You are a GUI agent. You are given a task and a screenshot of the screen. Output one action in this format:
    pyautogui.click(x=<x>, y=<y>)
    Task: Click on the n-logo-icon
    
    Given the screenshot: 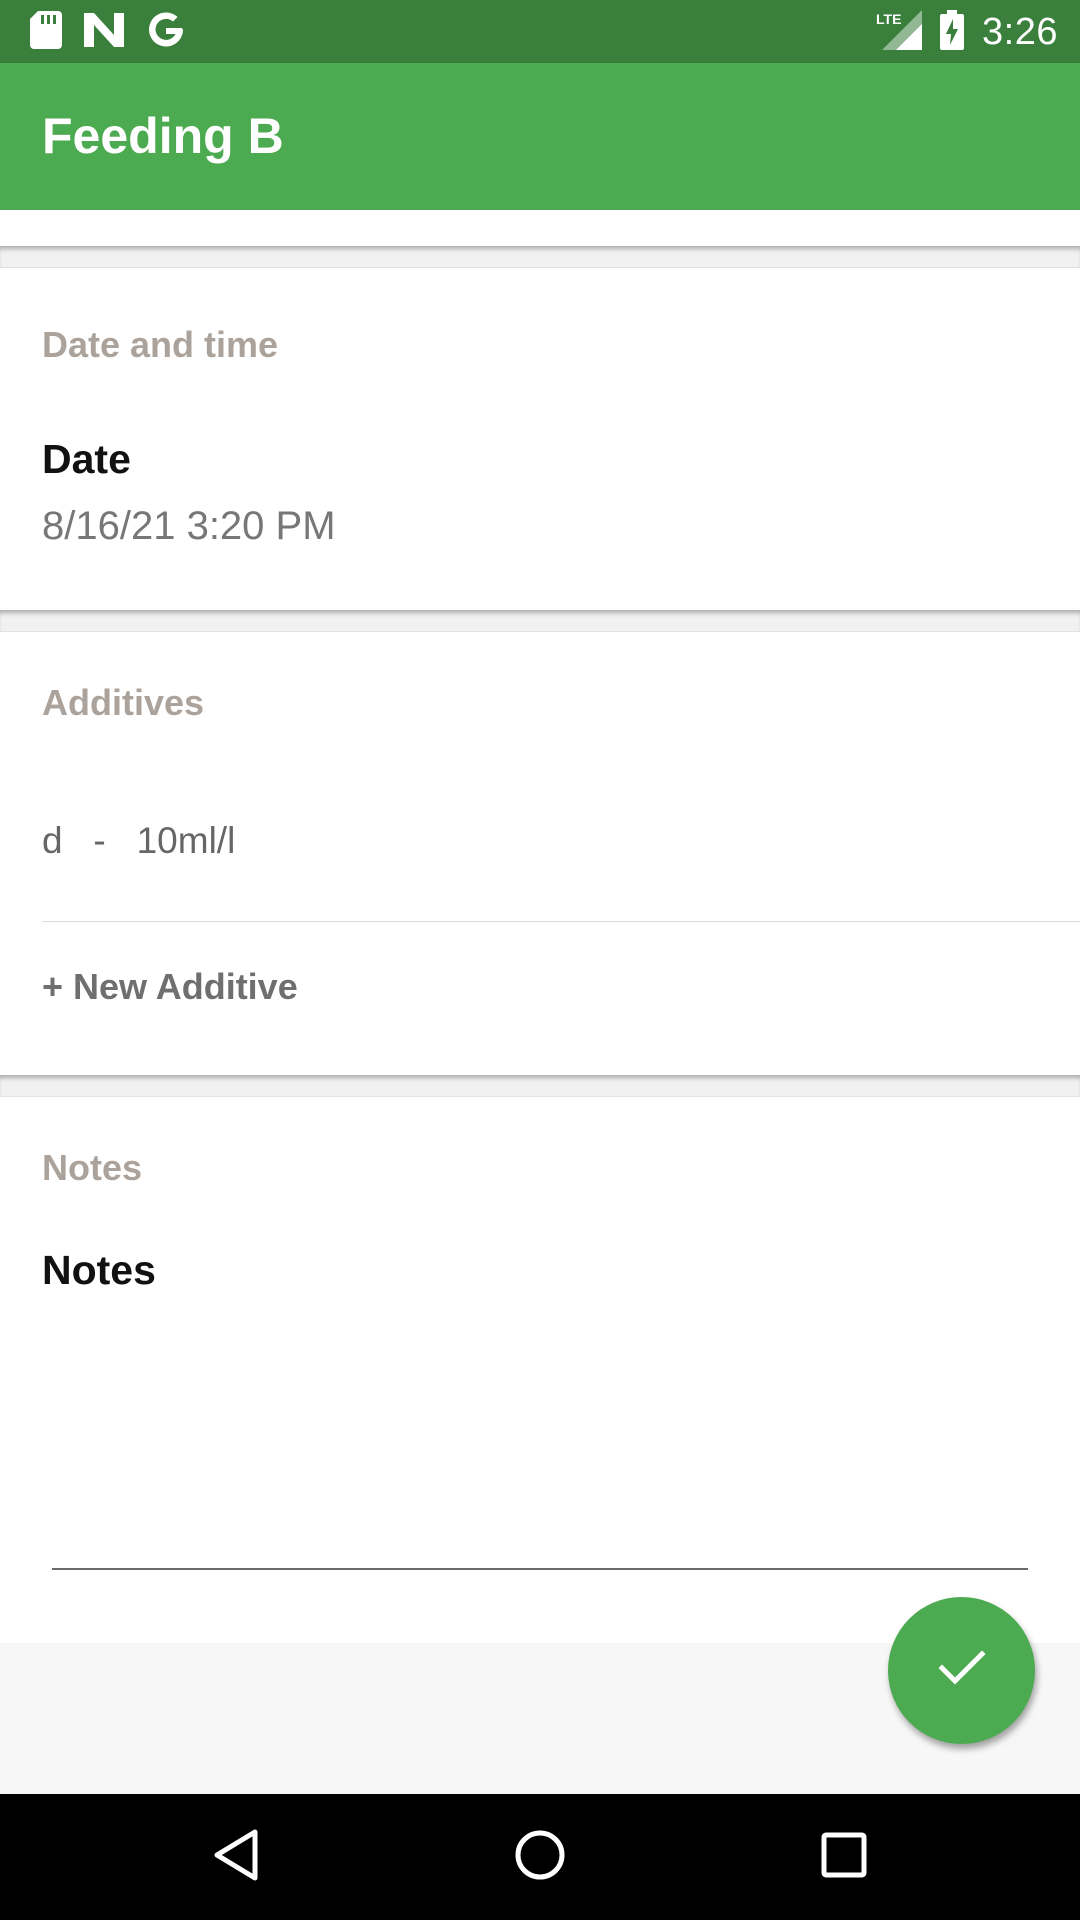 What is the action you would take?
    pyautogui.click(x=104, y=32)
    